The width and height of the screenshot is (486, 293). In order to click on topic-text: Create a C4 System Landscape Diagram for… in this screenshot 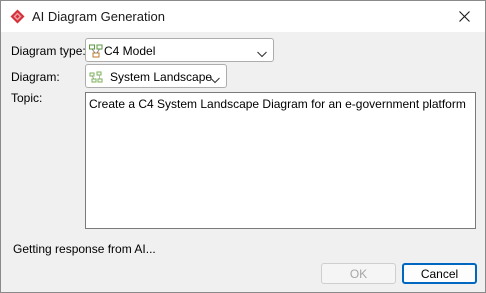, I will do `click(277, 104)`.